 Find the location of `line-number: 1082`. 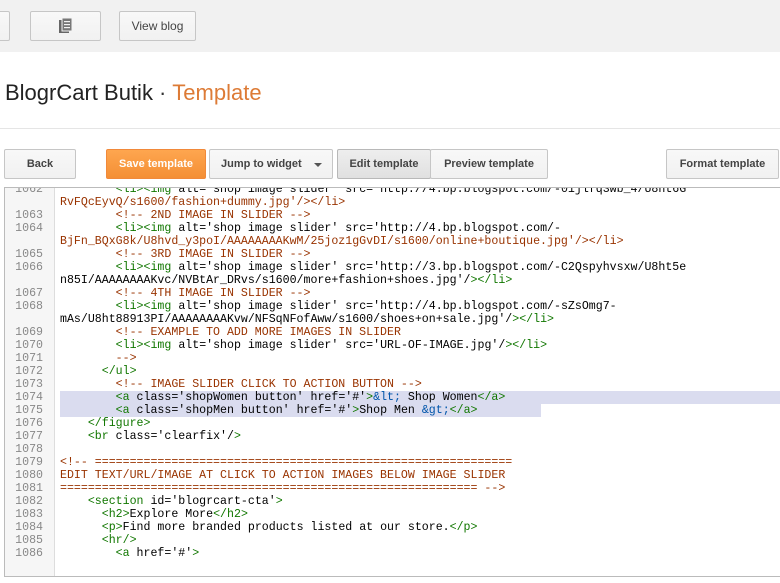

line-number: 1082 is located at coordinates (29, 501).